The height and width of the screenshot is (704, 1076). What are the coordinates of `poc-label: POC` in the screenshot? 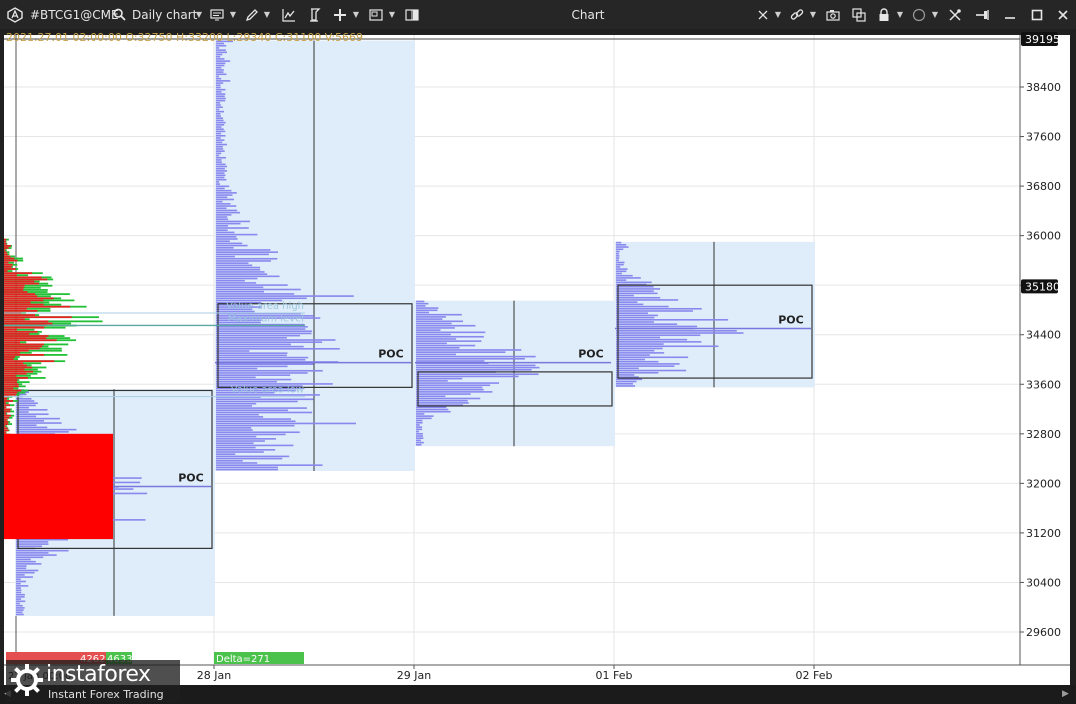 It's located at (191, 477).